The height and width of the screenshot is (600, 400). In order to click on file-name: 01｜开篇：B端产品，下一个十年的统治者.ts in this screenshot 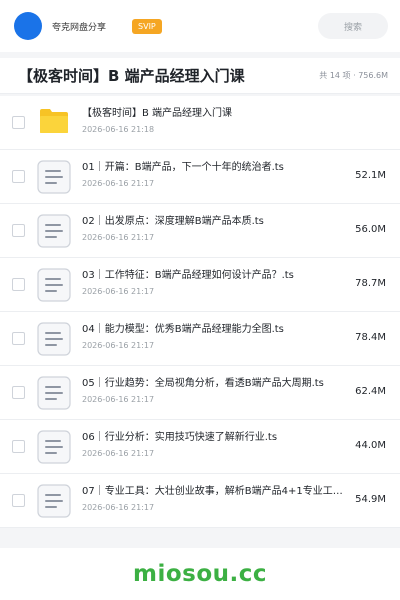, I will do `click(216, 168)`.